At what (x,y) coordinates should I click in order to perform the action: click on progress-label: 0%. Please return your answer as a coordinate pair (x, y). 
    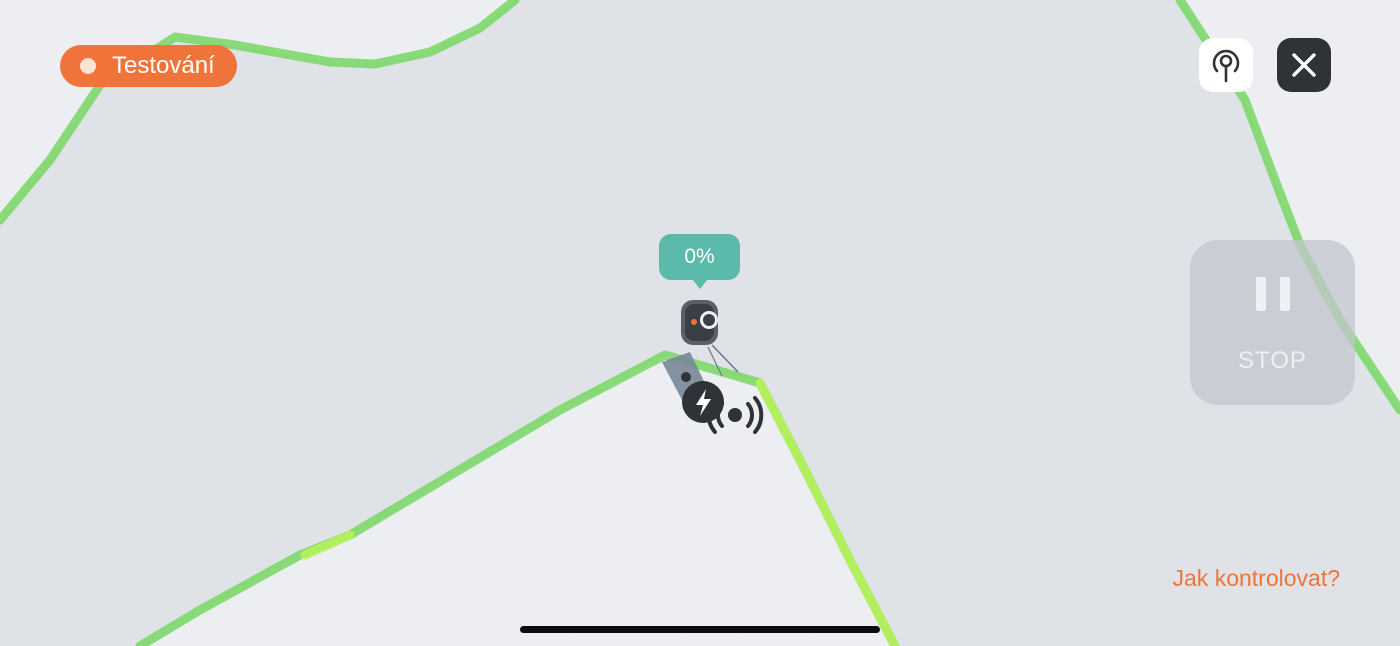
    Looking at the image, I should click on (699, 256).